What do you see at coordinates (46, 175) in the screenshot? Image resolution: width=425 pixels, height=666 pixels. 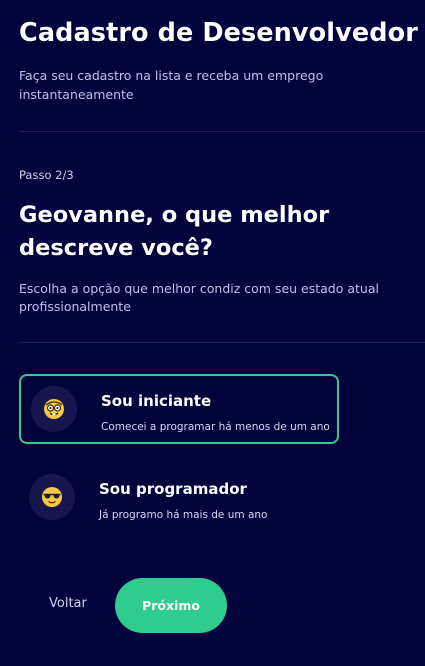 I see `step-indicator: Passo 2/3` at bounding box center [46, 175].